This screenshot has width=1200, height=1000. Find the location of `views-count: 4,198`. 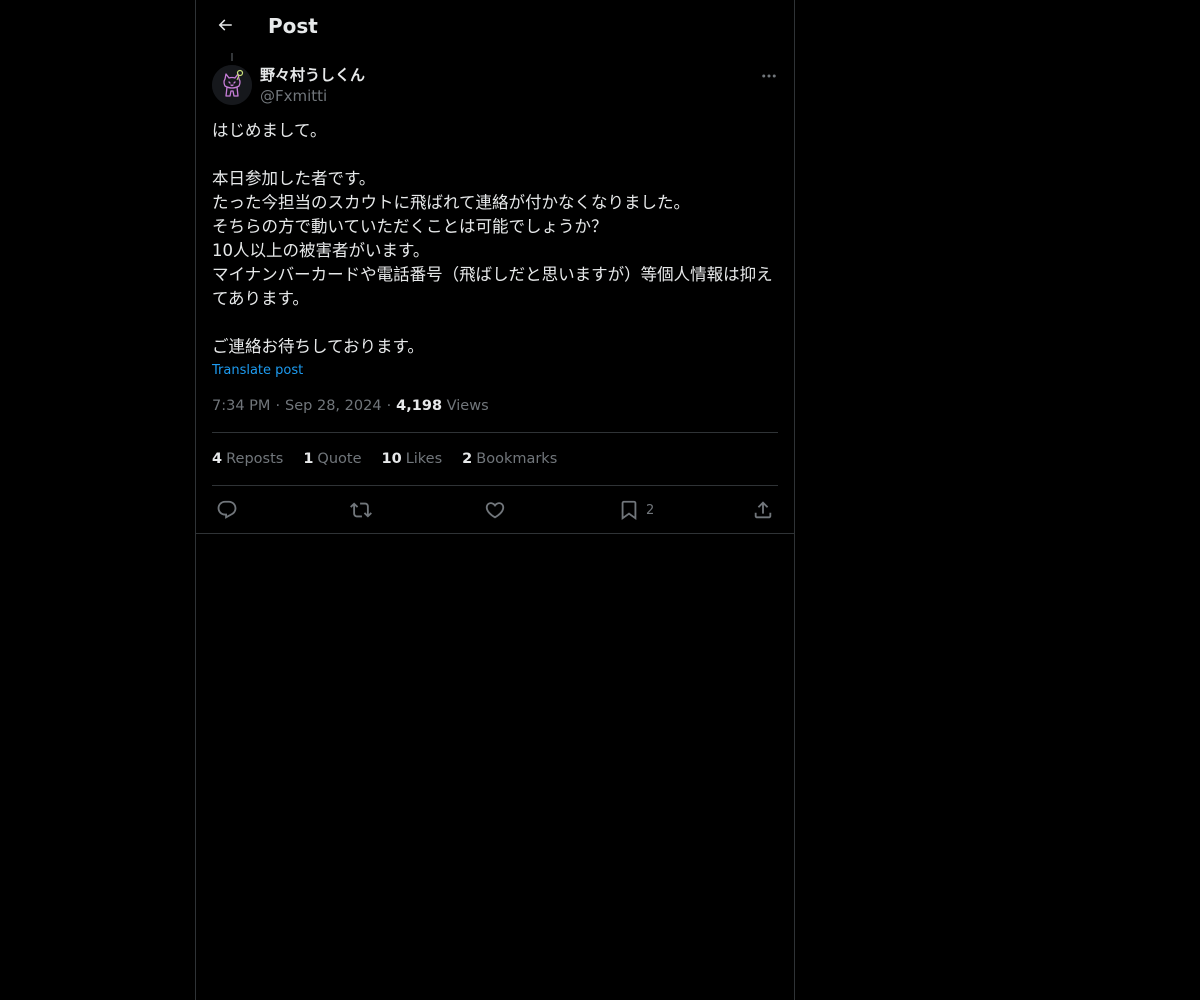

views-count: 4,198 is located at coordinates (419, 406).